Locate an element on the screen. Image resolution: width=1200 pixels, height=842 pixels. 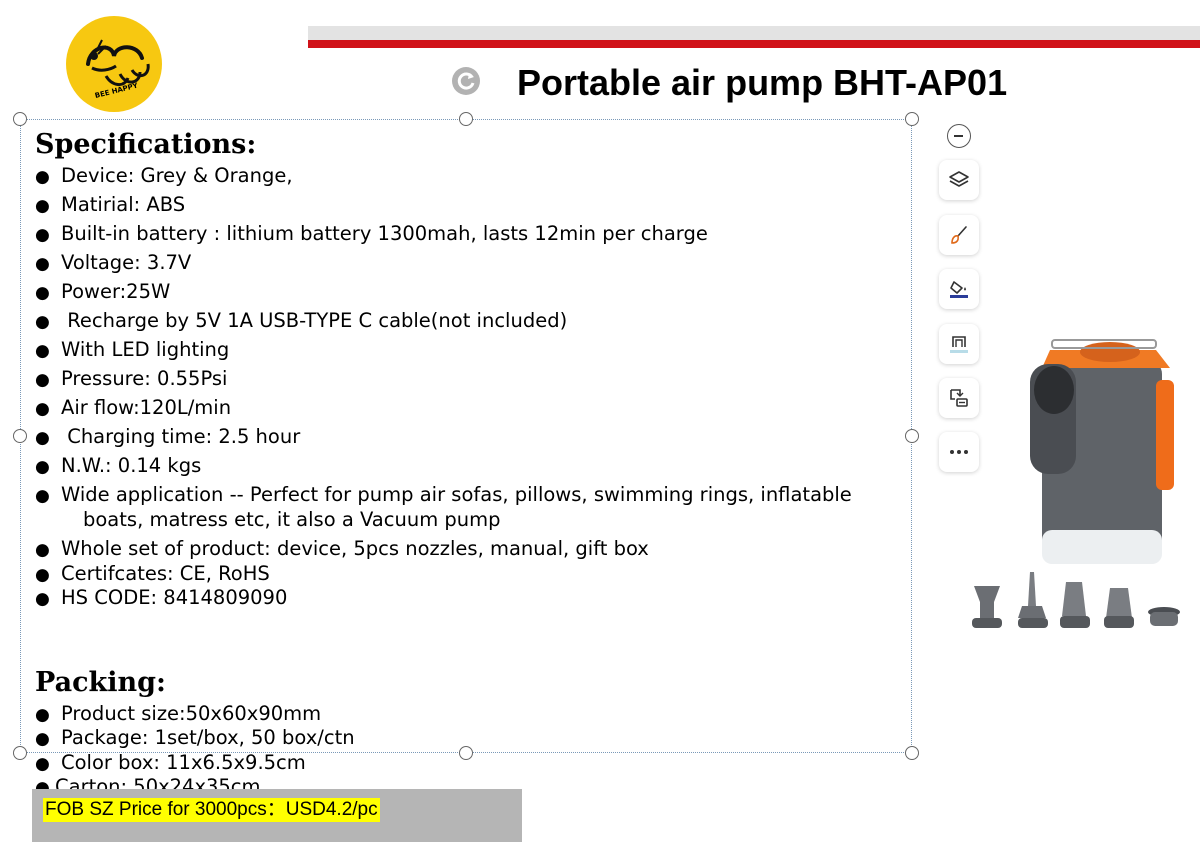
resize-handle-top is located at coordinates (466, 119).